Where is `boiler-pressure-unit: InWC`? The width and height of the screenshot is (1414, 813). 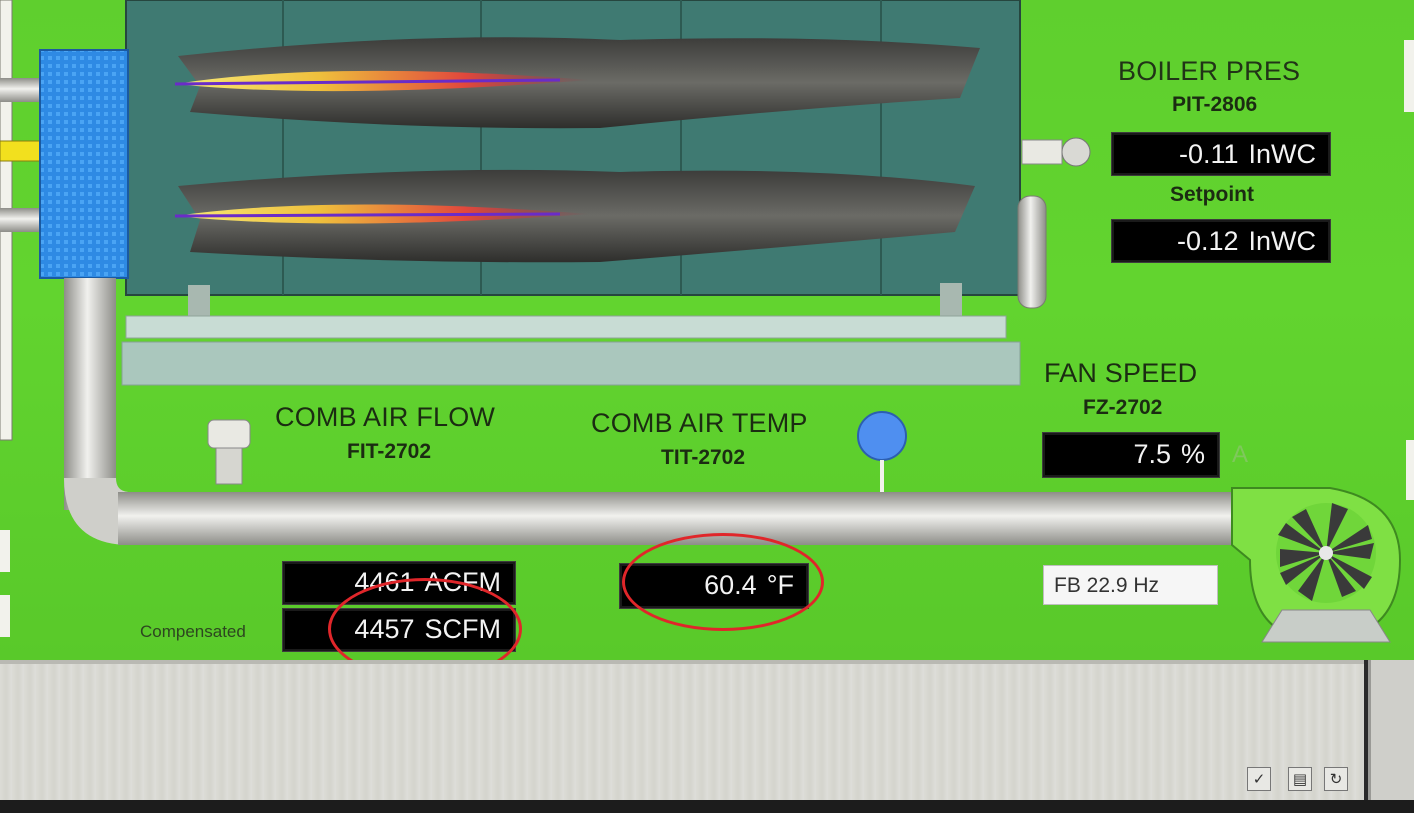 boiler-pressure-unit: InWC is located at coordinates (1282, 154).